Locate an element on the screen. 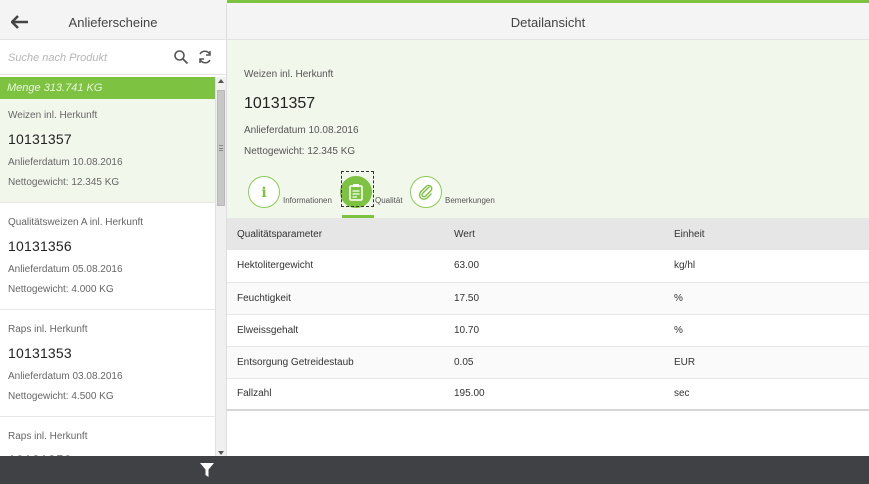 Image resolution: width=869 pixels, height=484 pixels. refresh-button is located at coordinates (205, 57).